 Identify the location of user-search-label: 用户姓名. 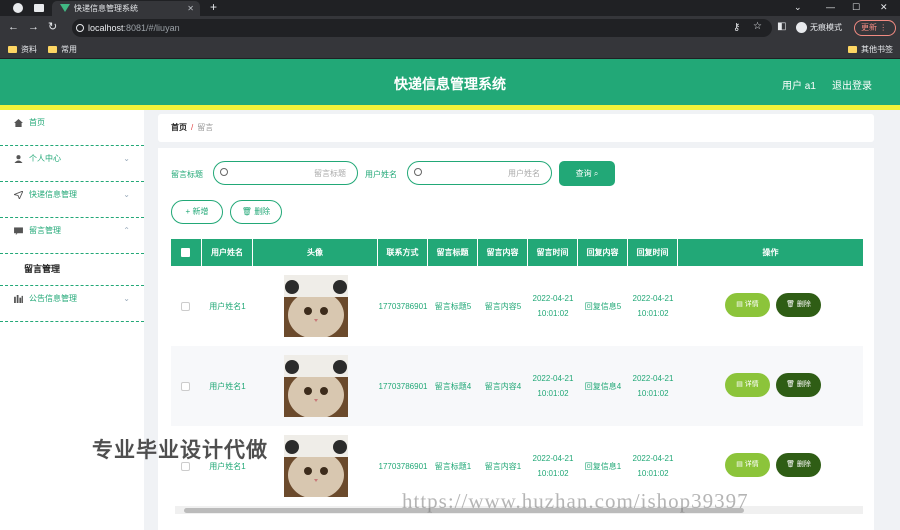
(381, 174).